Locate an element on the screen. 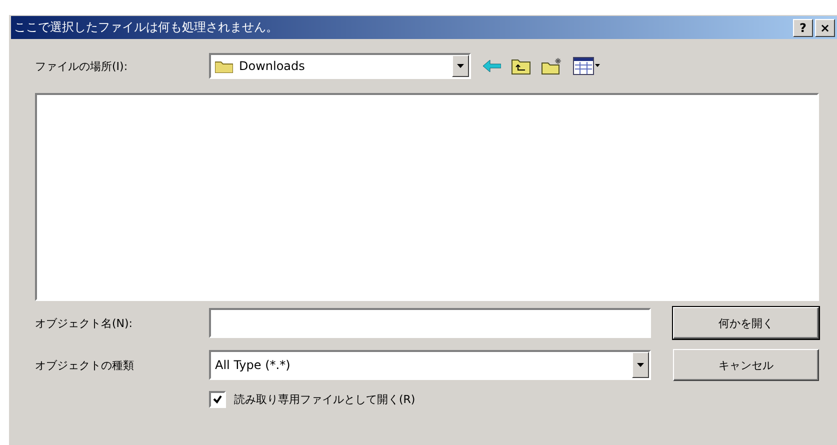  view-menu-icon is located at coordinates (587, 66).